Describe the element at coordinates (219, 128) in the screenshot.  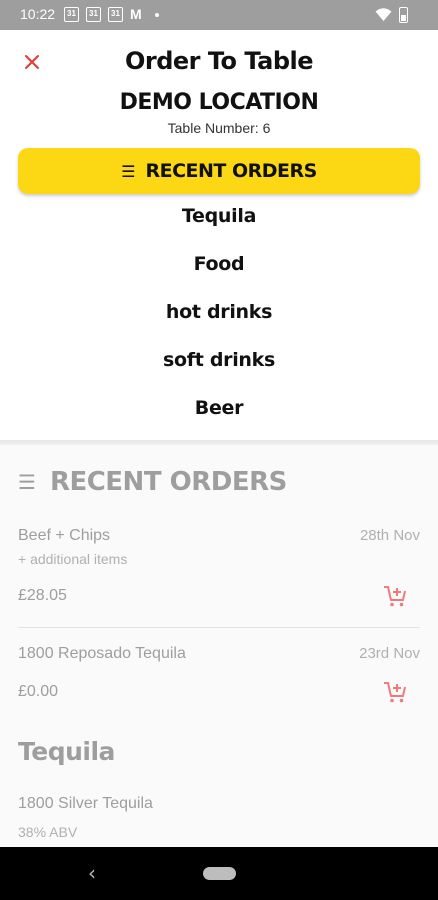
I see `table-number: Table Number: 6` at that location.